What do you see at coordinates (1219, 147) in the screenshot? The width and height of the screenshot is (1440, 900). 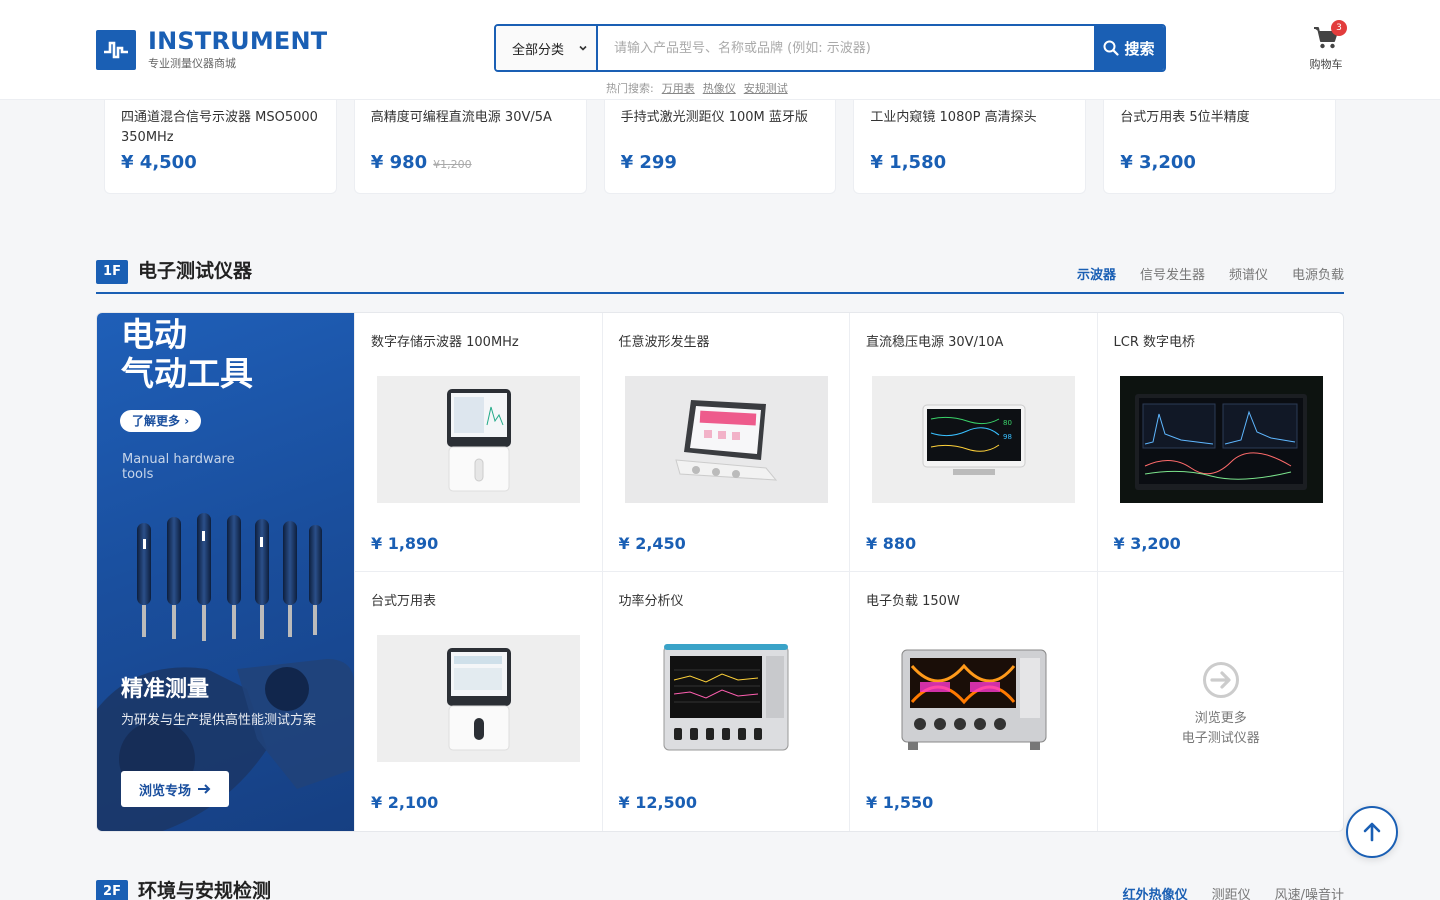 I see `strip-product-card: 台式万用表 5位半精度 ¥ 3,200` at bounding box center [1219, 147].